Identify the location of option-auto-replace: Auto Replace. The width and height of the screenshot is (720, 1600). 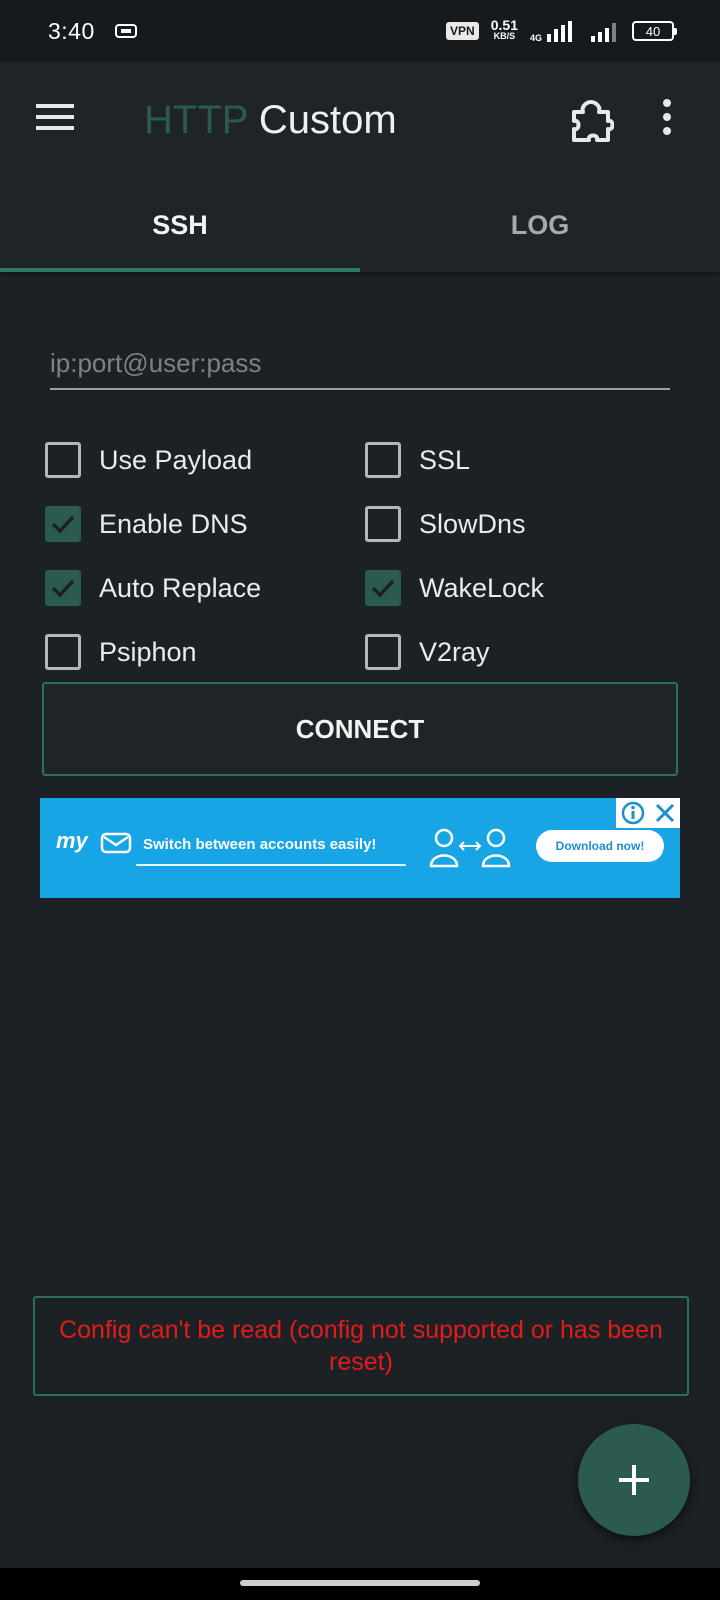
(205, 588).